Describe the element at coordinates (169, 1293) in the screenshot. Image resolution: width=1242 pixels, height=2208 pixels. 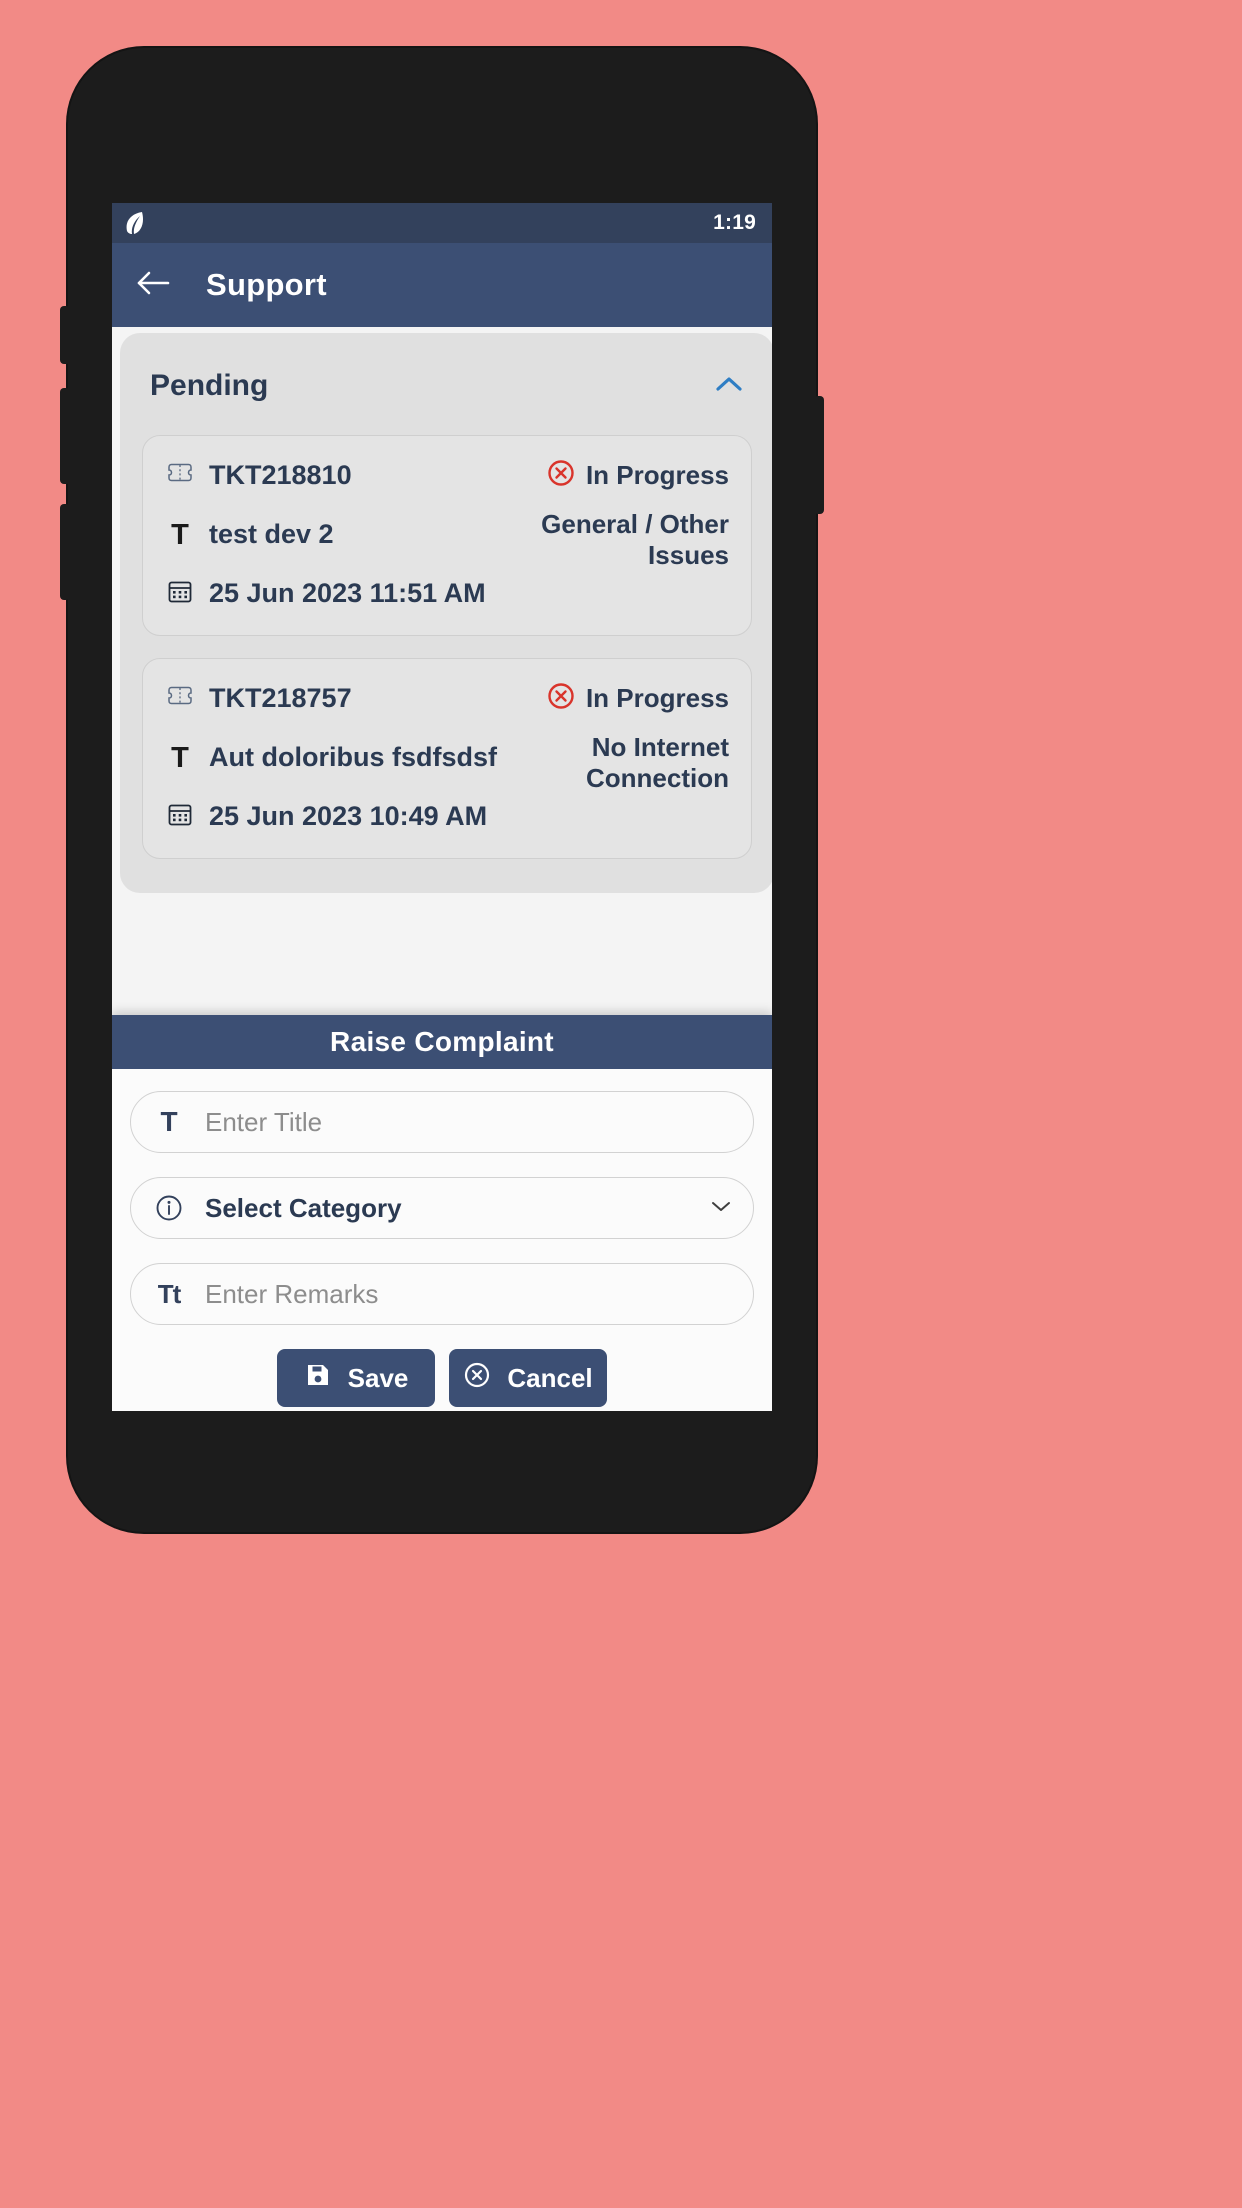
I see `text-format-icon: Tt` at that location.